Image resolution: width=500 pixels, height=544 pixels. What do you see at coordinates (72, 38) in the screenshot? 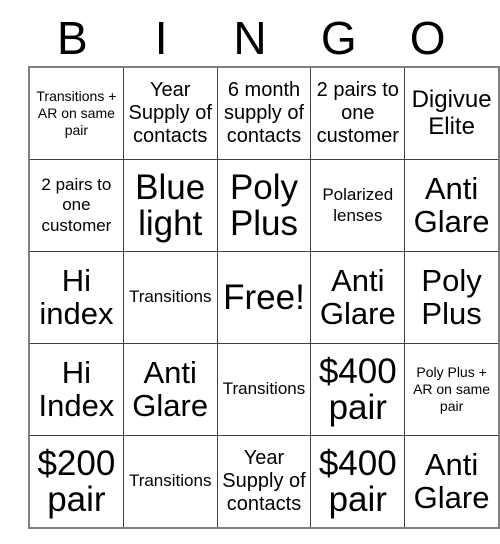
I see `bingo-header-letter-b: B` at bounding box center [72, 38].